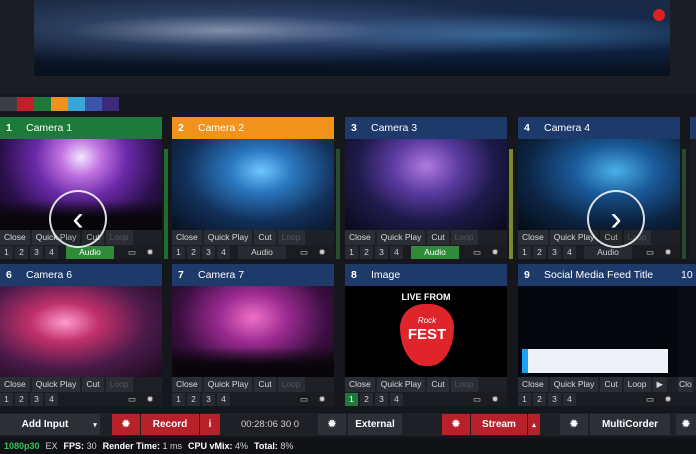  Describe the element at coordinates (375, 424) in the screenshot. I see `external-button: External` at that location.